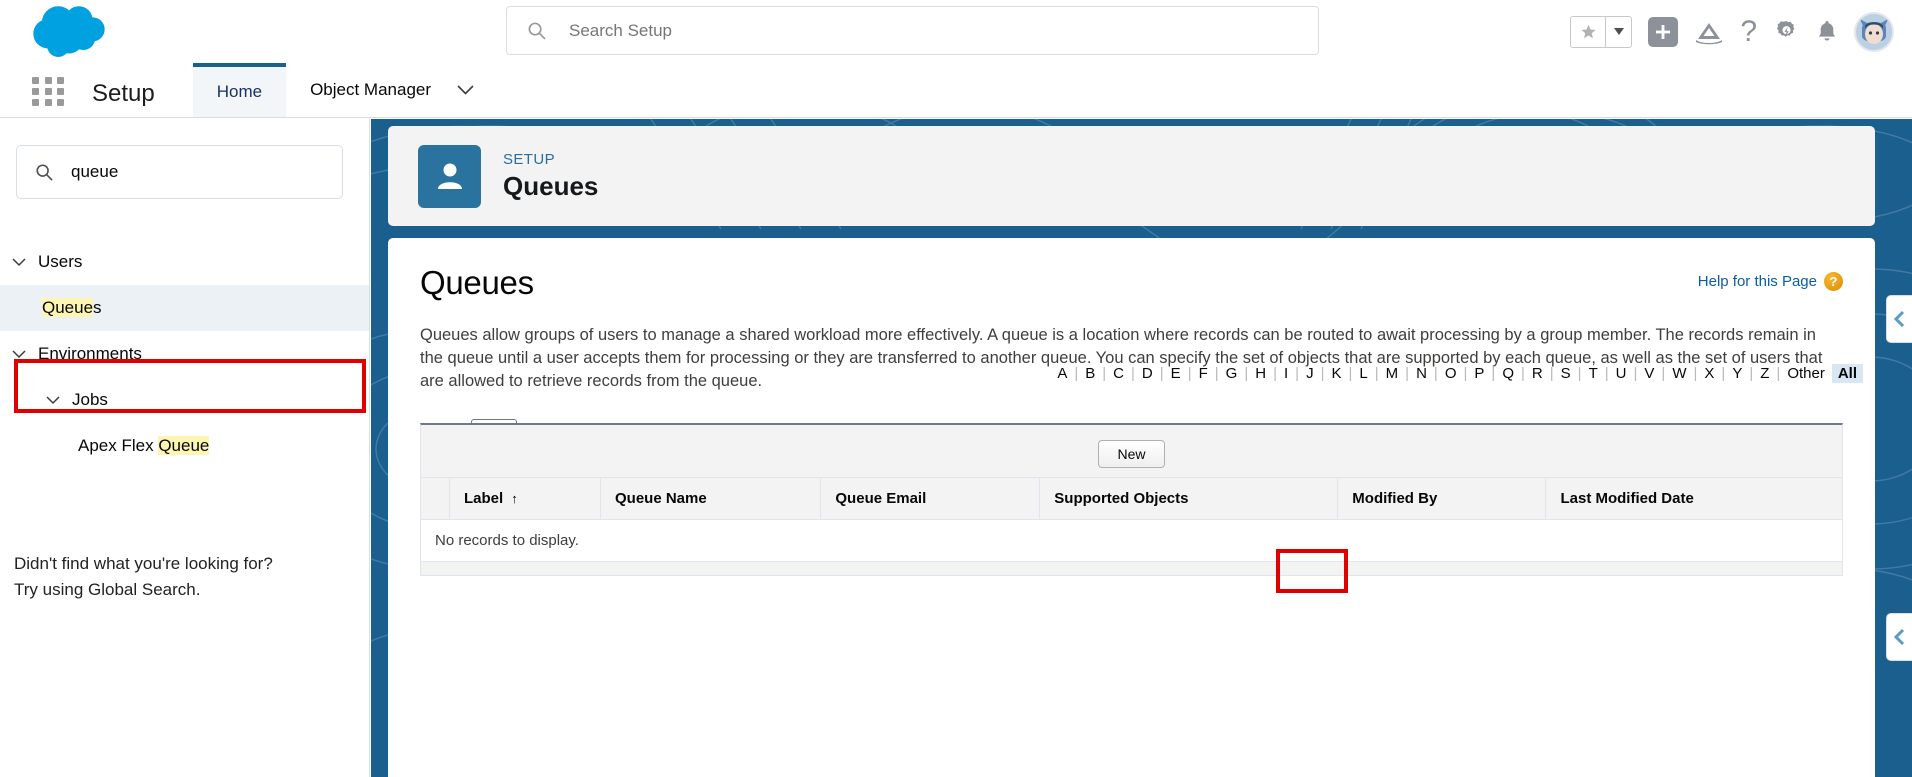 The image size is (1912, 777). What do you see at coordinates (1147, 373) in the screenshot?
I see `alpha-D: D` at bounding box center [1147, 373].